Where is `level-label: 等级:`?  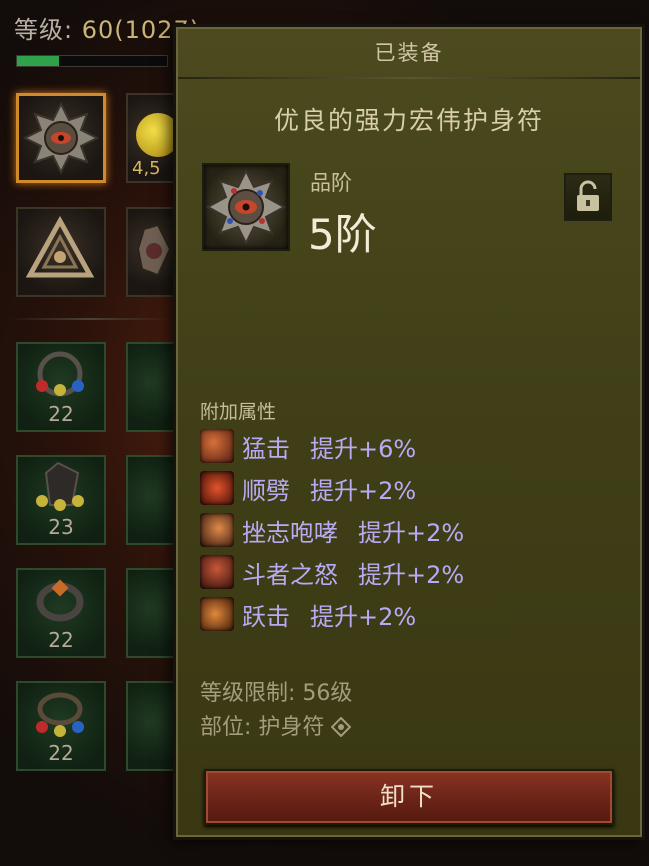 level-label: 等级: is located at coordinates (48, 30).